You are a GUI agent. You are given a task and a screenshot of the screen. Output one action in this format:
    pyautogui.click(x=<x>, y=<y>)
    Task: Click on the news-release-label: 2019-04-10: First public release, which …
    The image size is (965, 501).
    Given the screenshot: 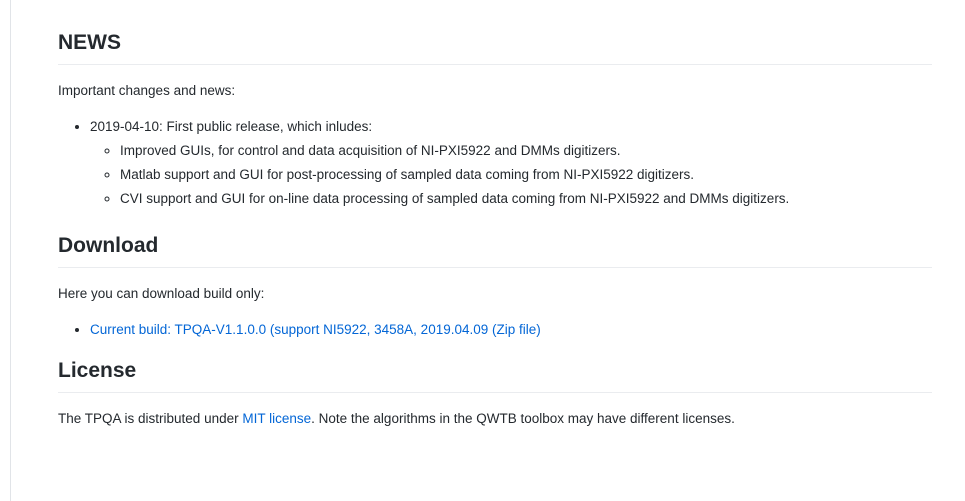 What is the action you would take?
    pyautogui.click(x=231, y=126)
    